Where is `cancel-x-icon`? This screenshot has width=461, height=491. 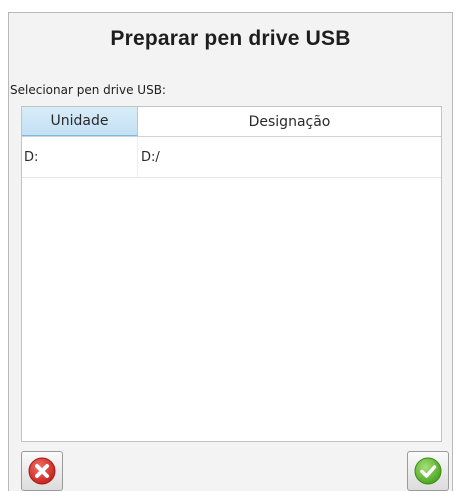 cancel-x-icon is located at coordinates (42, 471).